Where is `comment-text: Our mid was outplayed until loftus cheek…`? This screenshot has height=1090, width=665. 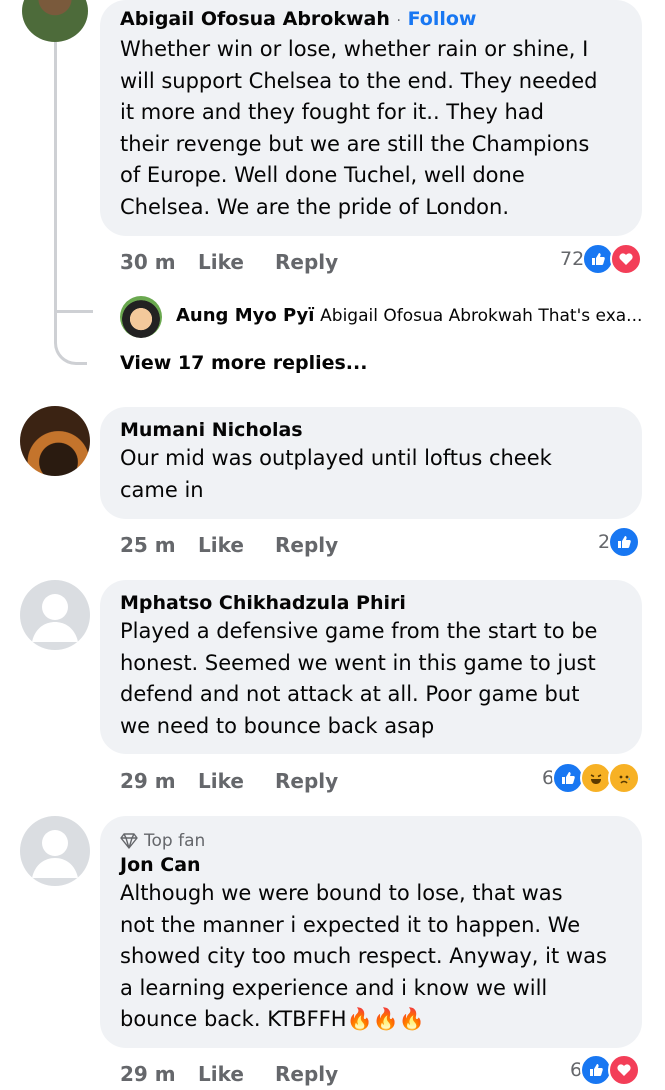 comment-text: Our mid was outplayed until loftus cheek… is located at coordinates (336, 474).